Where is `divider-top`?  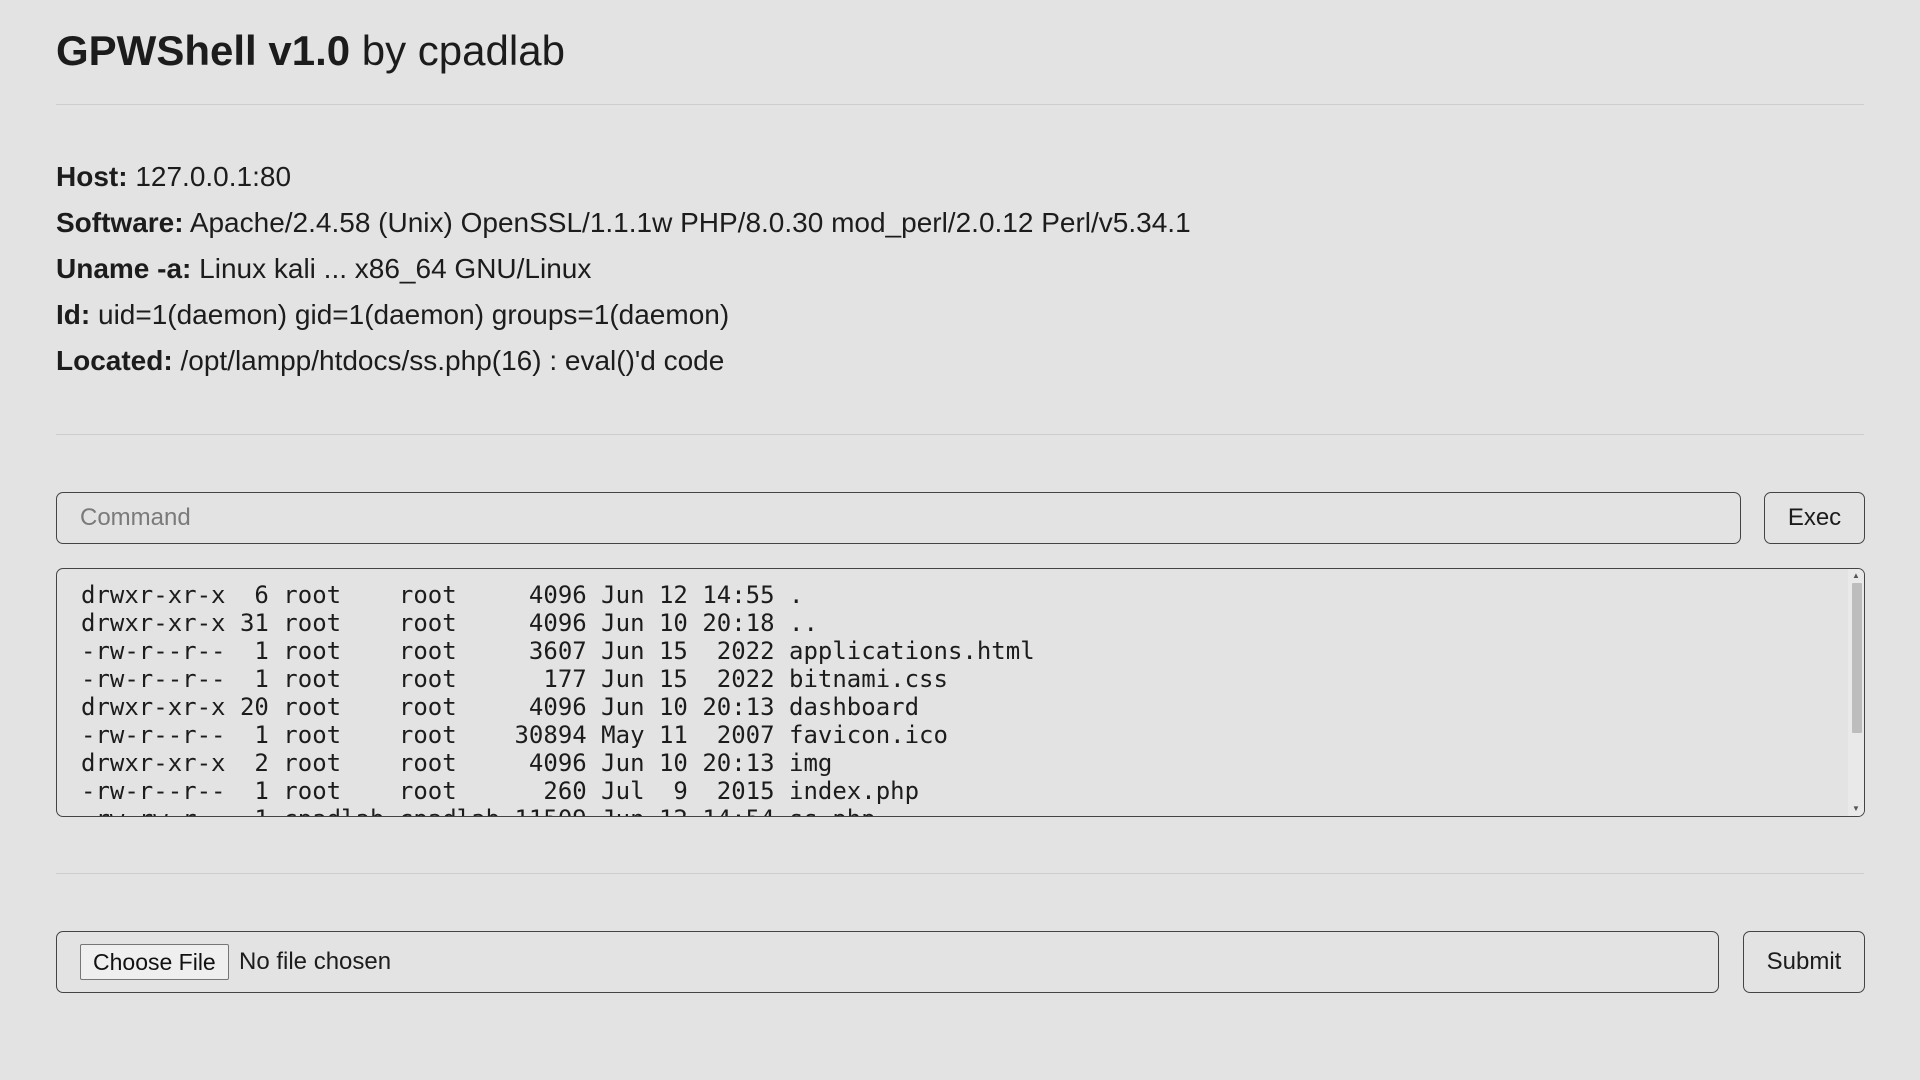 divider-top is located at coordinates (960, 104).